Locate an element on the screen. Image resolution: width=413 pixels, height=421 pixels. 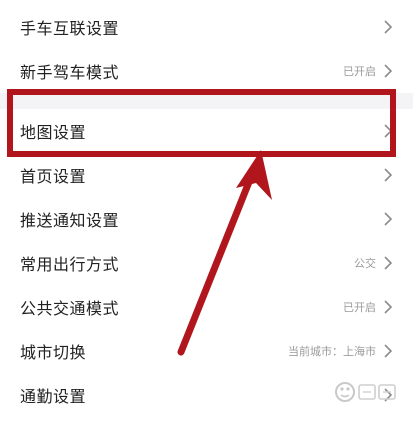
settings-item-map-settings: 地图设置 is located at coordinates (206, 131).